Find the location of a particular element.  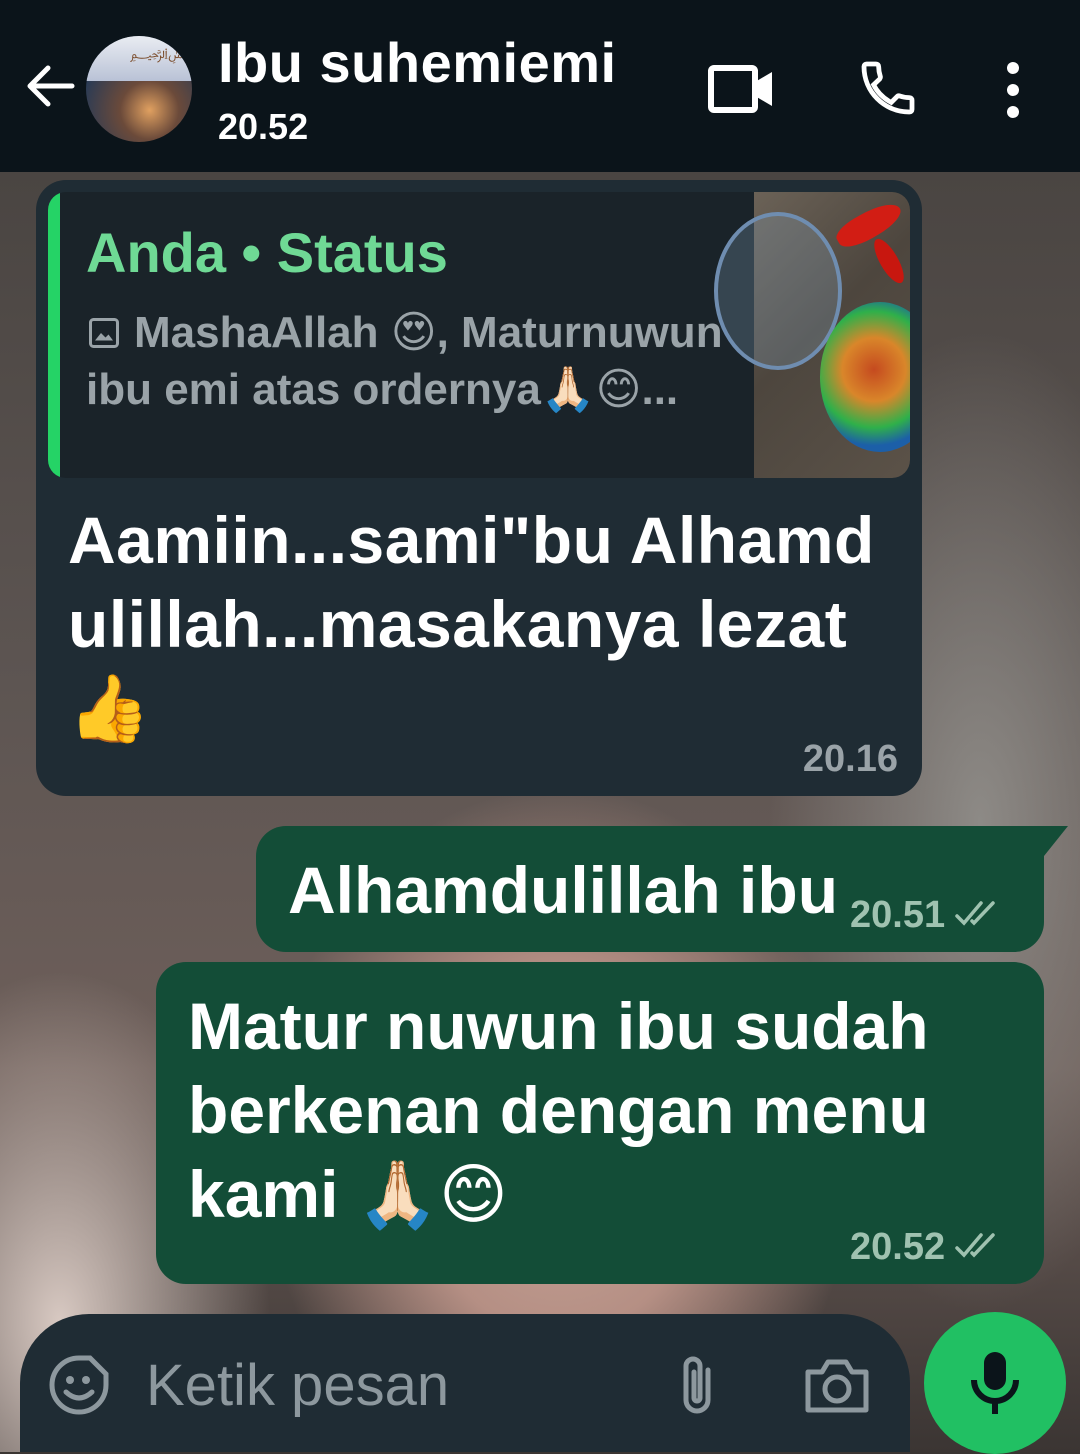

message-composer is located at coordinates (465, 1383).